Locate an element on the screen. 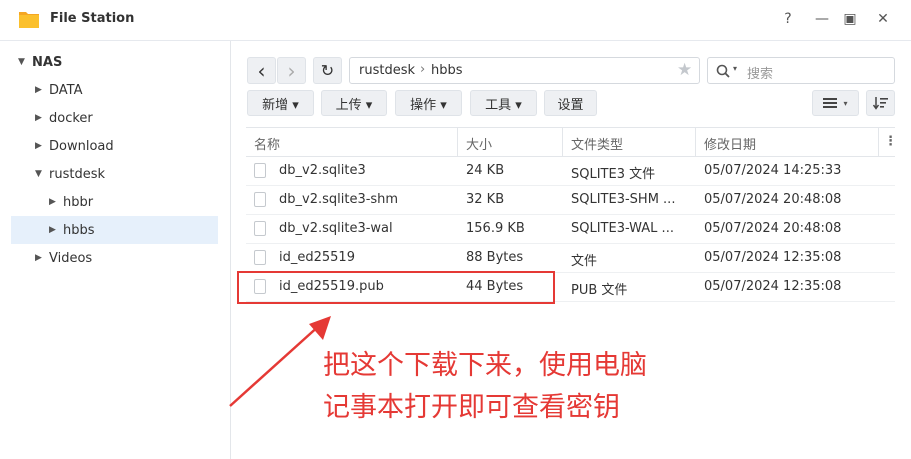 Image resolution: width=911 pixels, height=459 pixels. tree-item-videos: ▶ Videos is located at coordinates (63, 258).